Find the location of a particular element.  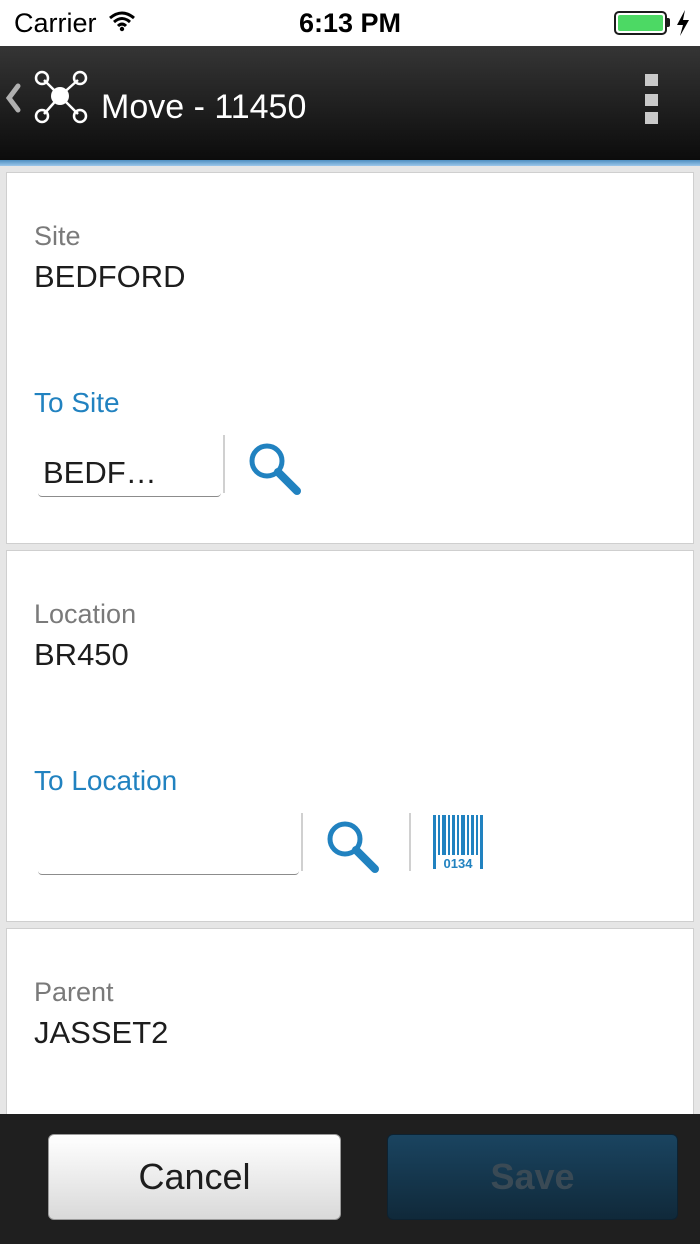

save-button: Save is located at coordinates (532, 1177).